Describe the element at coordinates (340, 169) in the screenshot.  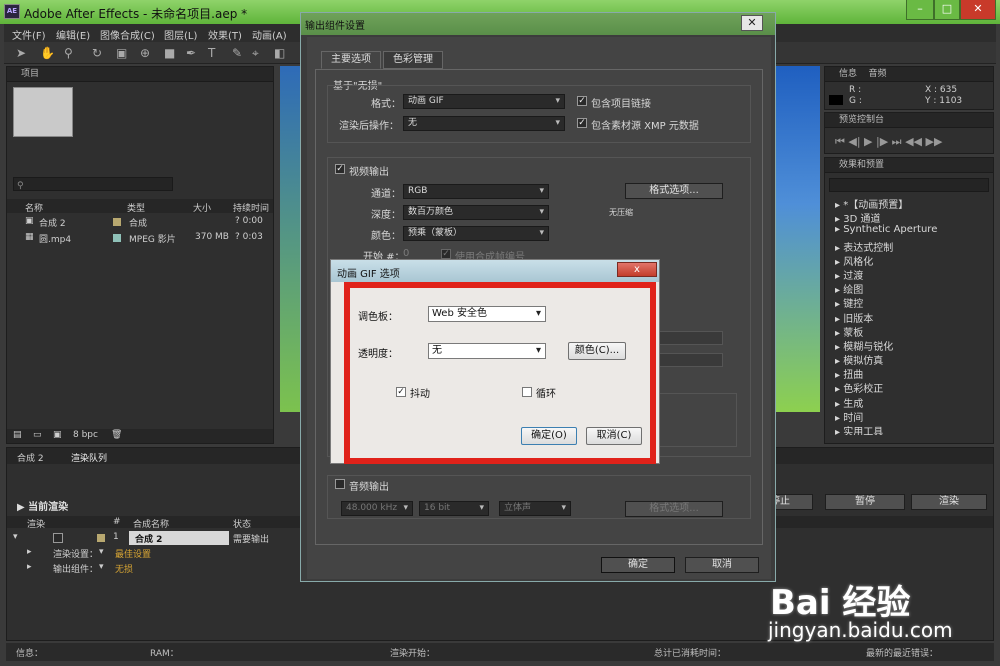
I see `video-output-checkbox: ✓` at that location.